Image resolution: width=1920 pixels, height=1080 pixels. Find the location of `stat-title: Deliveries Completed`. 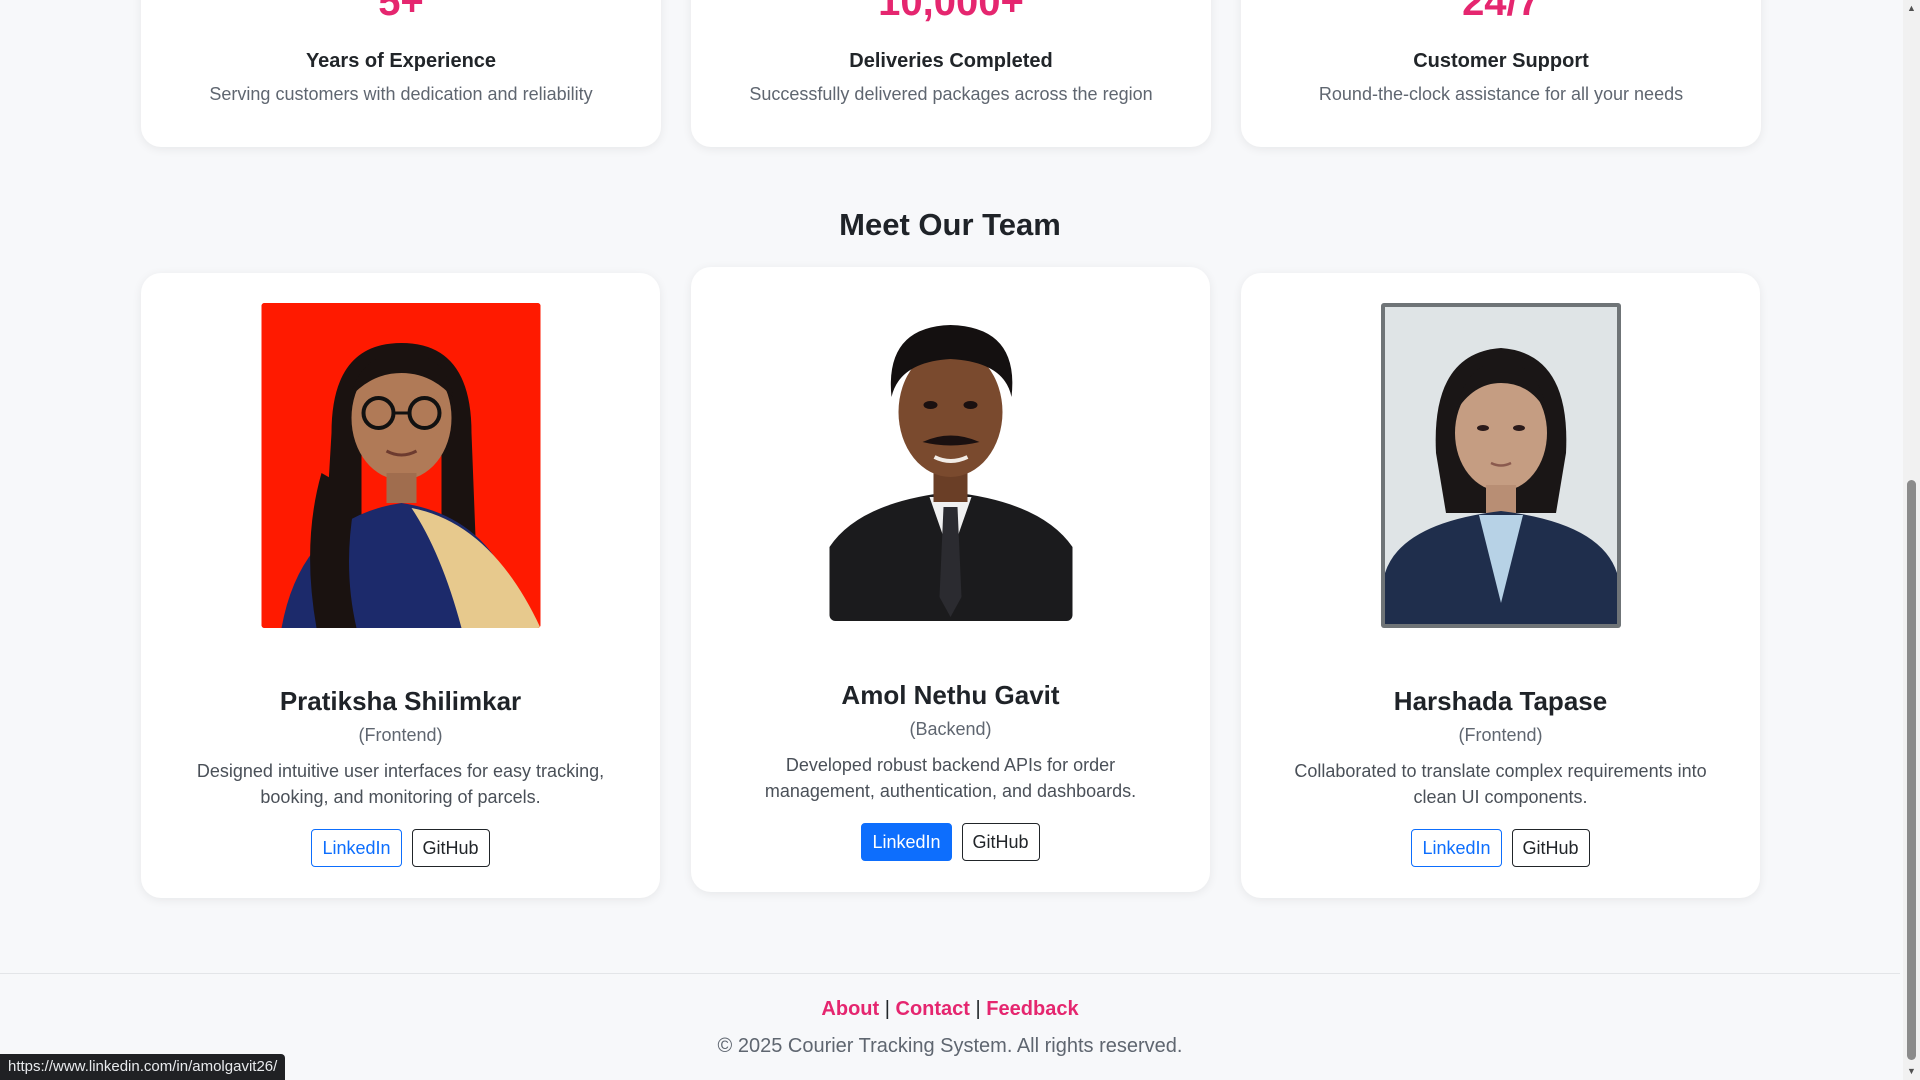

stat-title: Deliveries Completed is located at coordinates (951, 61).